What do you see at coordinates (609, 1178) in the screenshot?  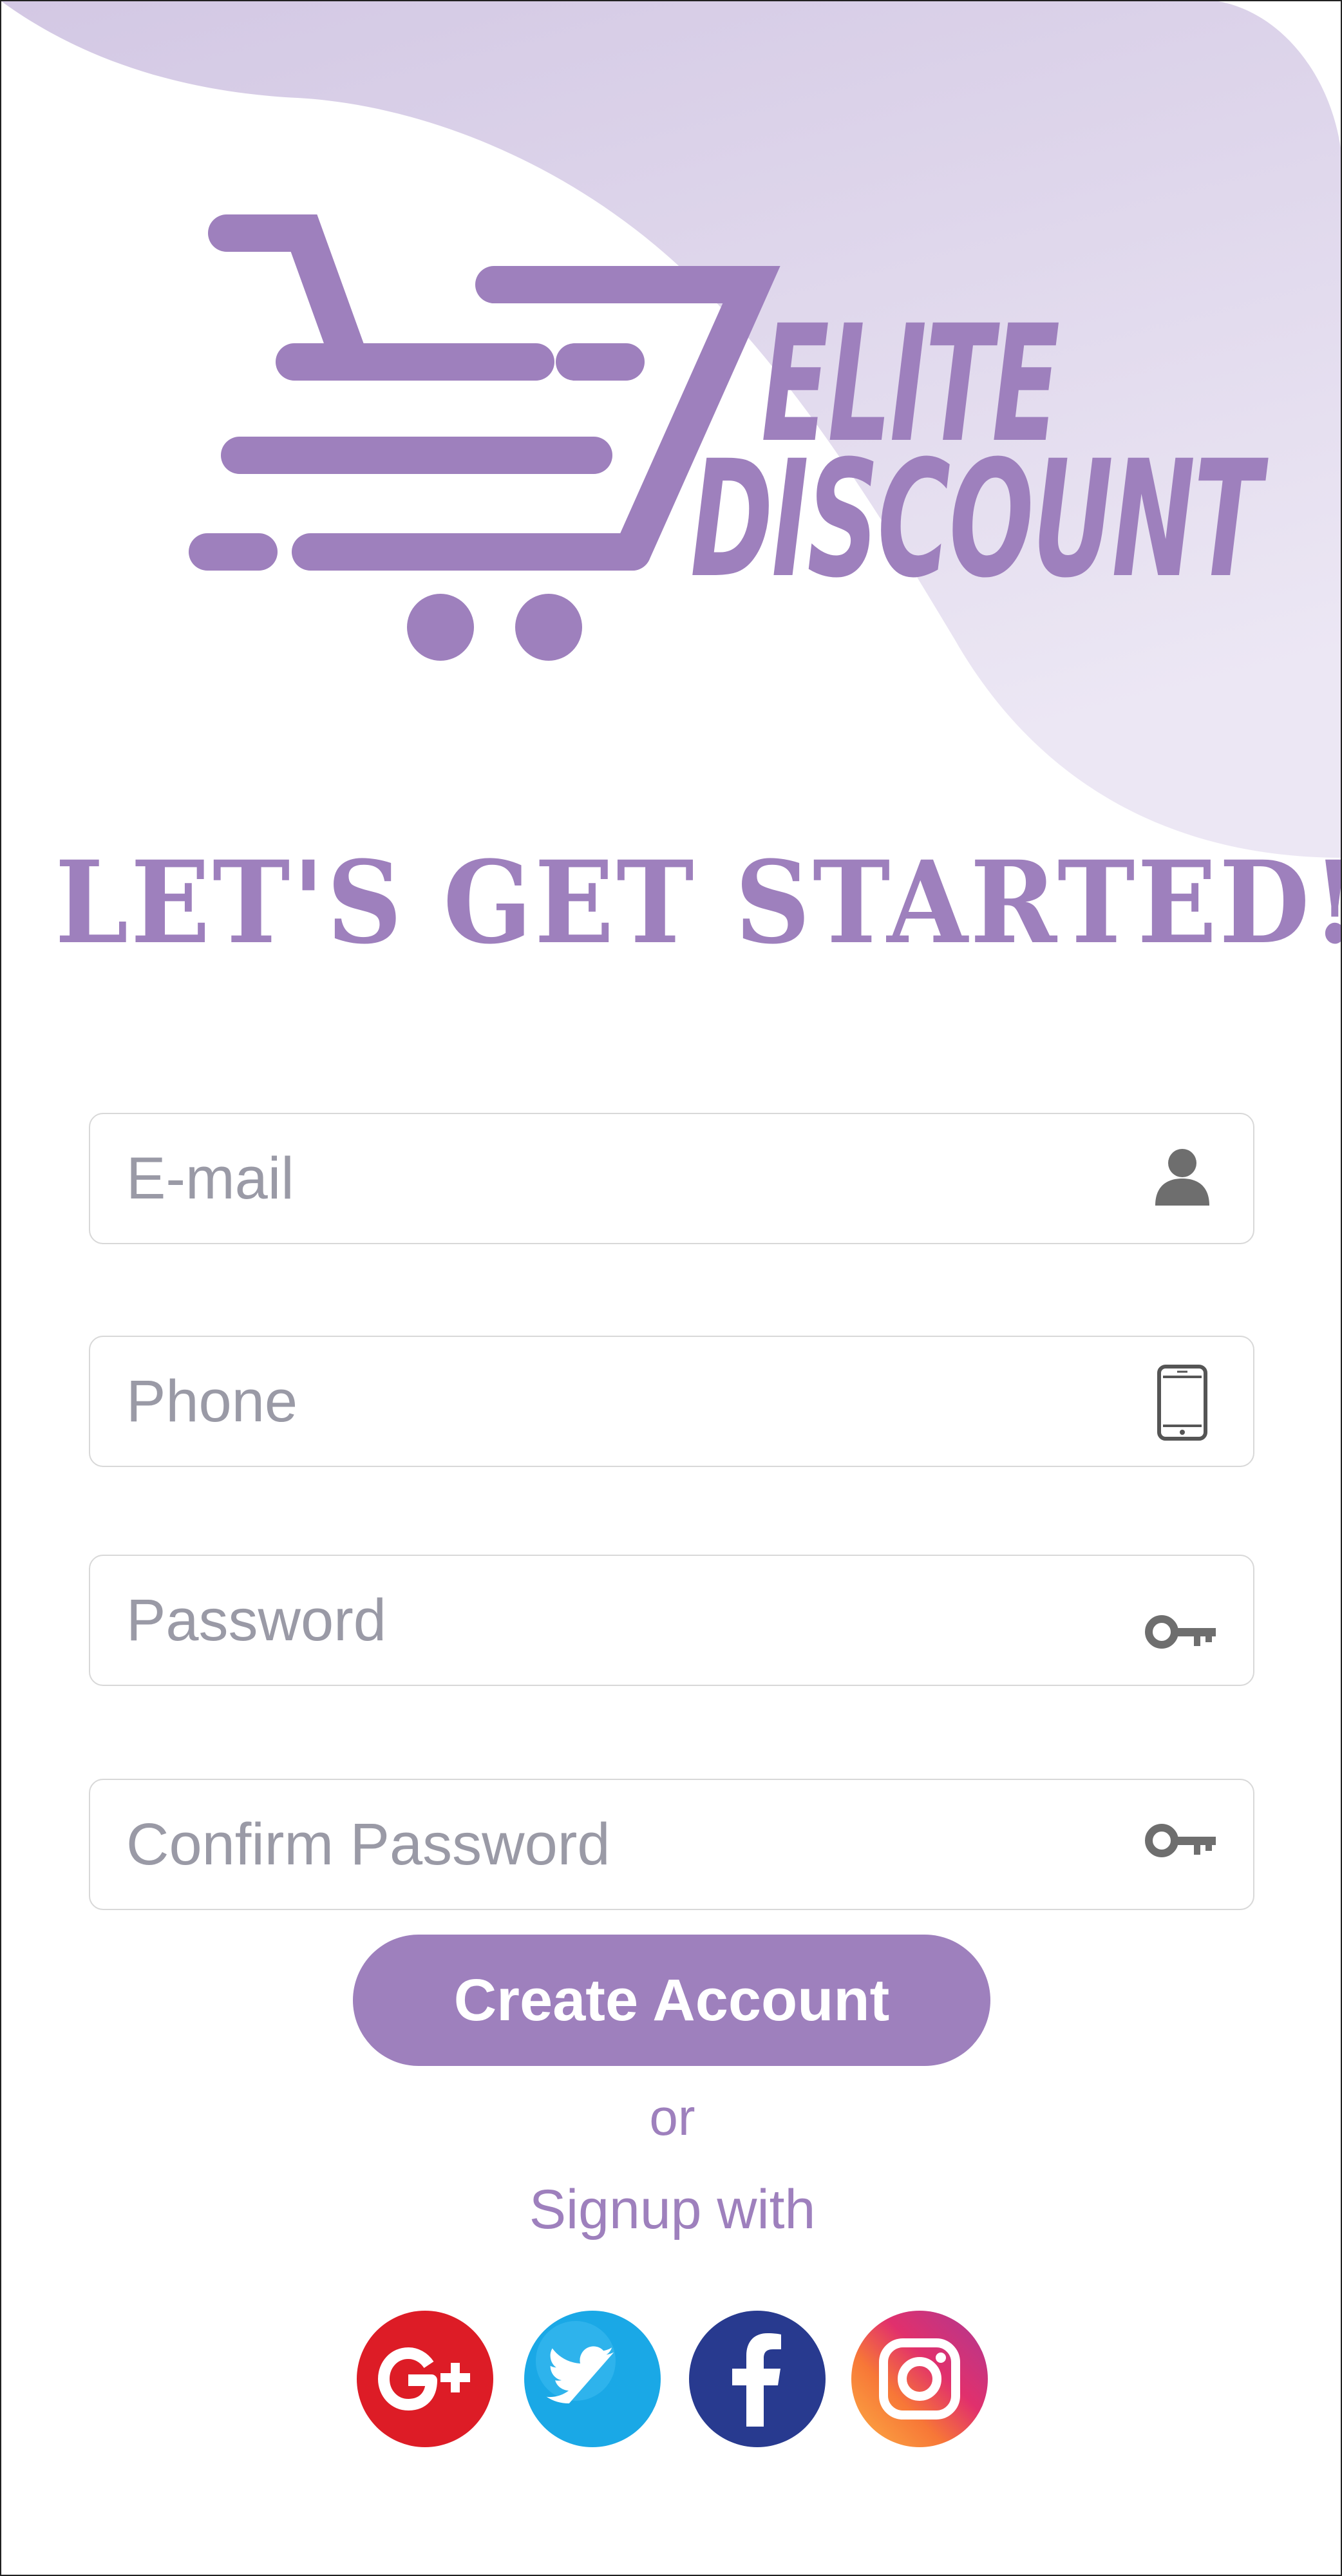 I see `email-input` at bounding box center [609, 1178].